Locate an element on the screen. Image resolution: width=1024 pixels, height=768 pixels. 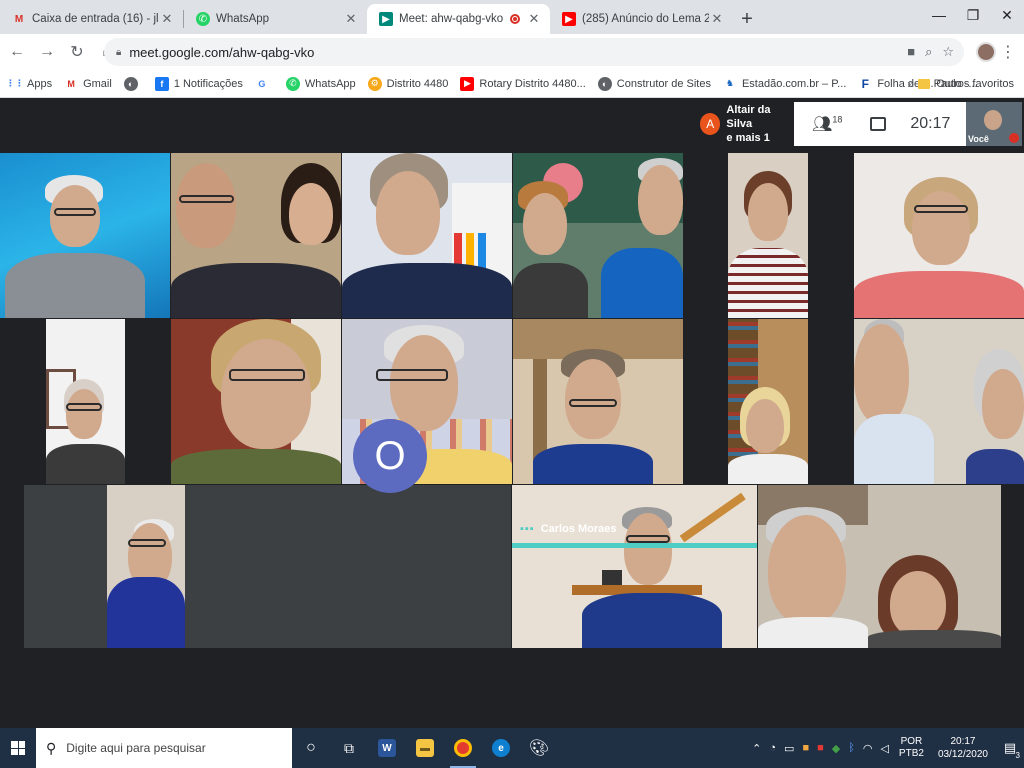
lock-icon: 🔒︎ is located at coordinates (119, 52).